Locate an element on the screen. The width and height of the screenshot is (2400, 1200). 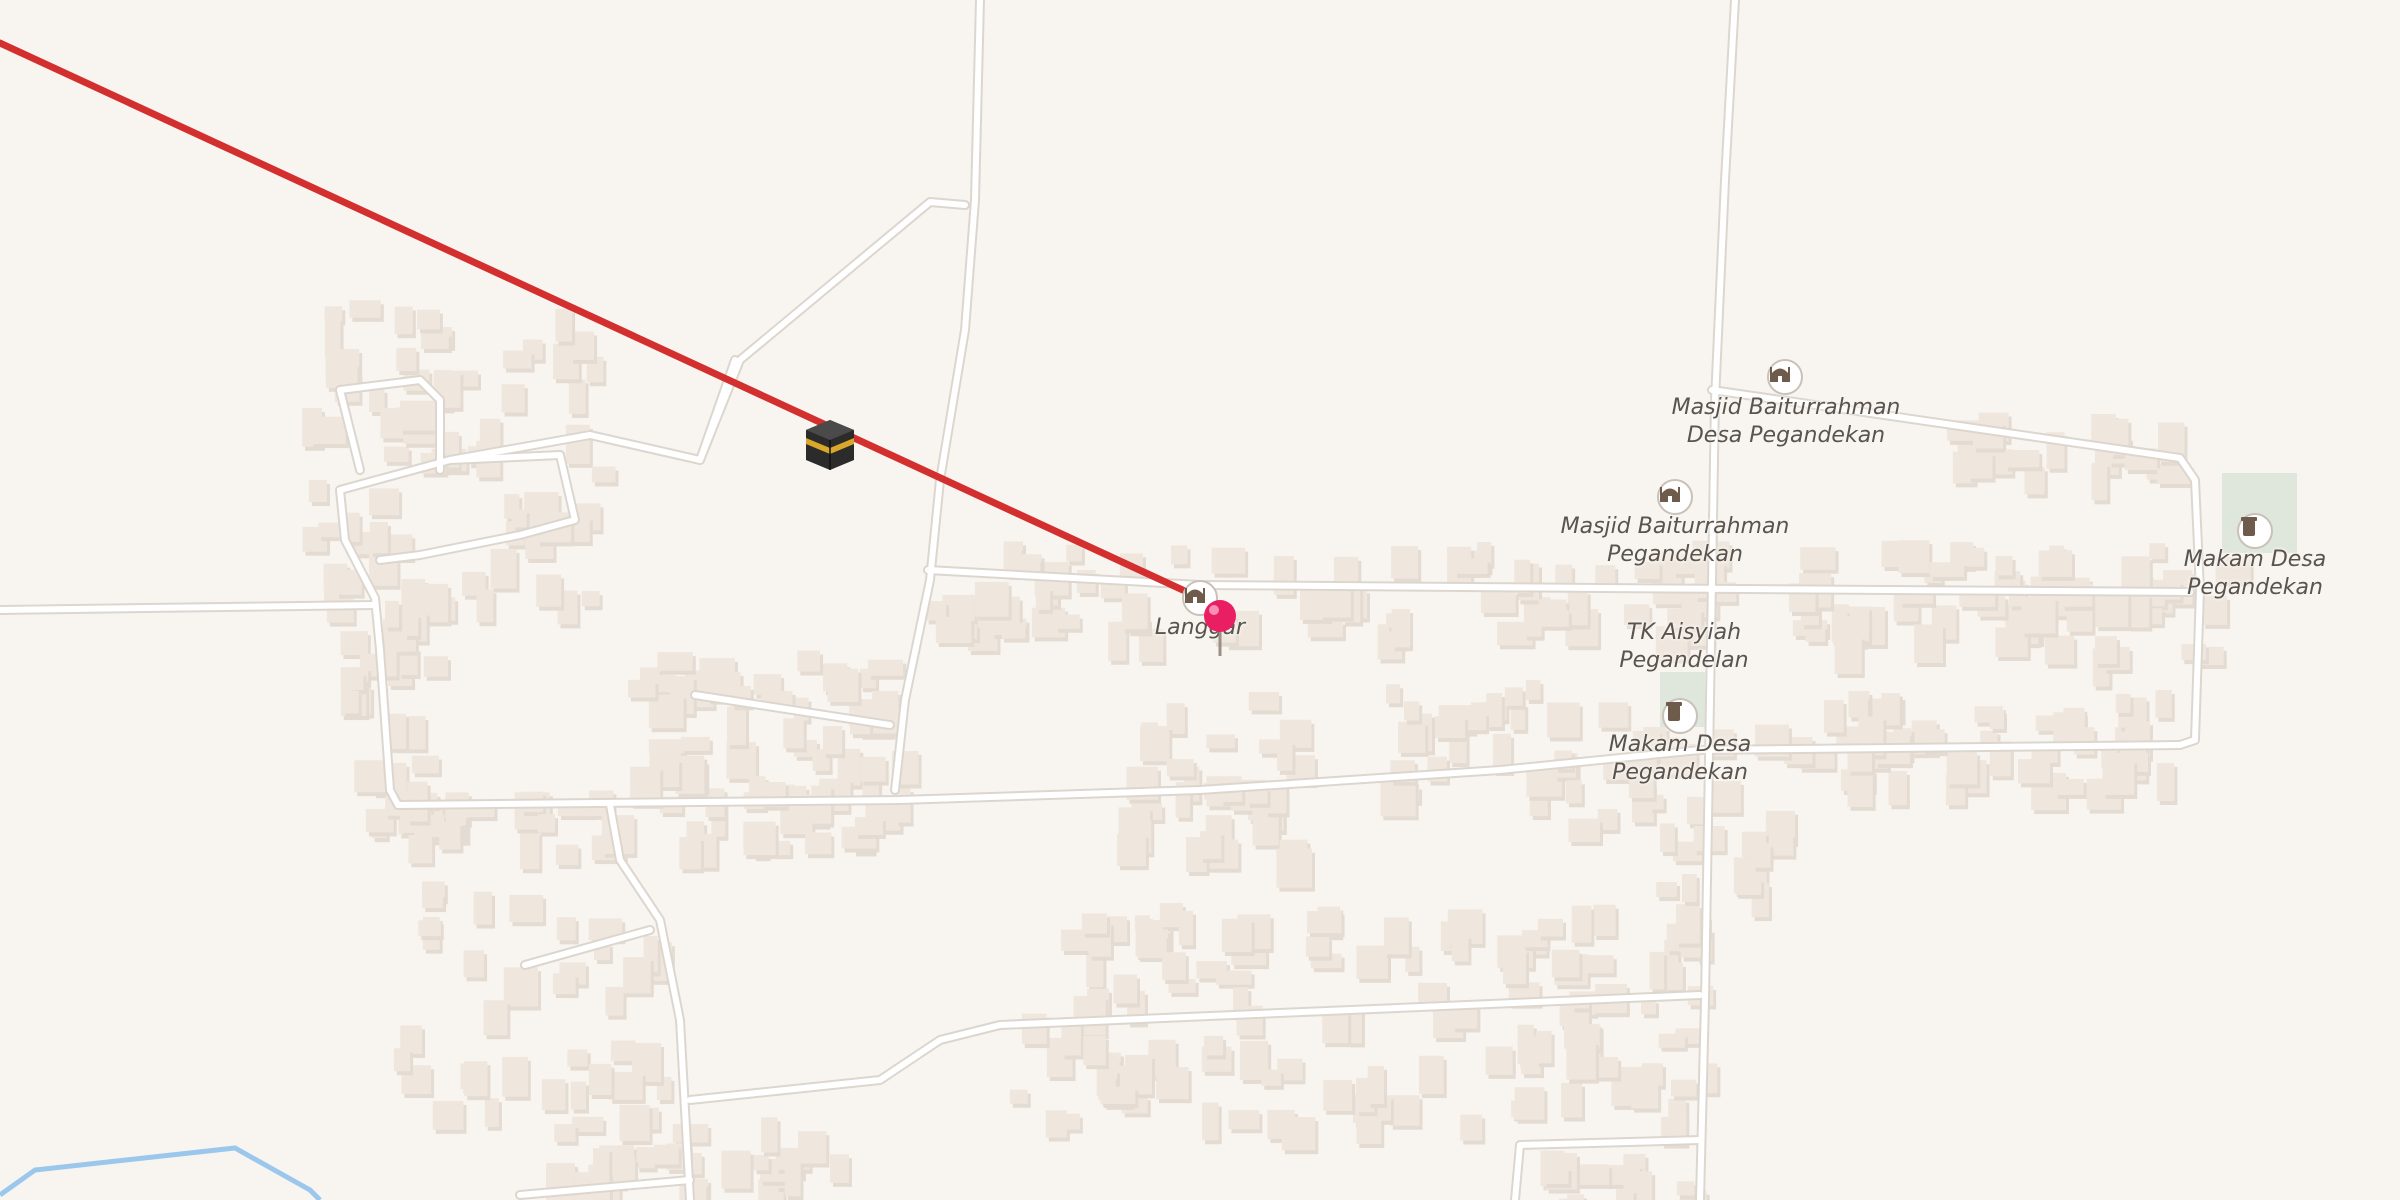
poi-label-line: Pegandekan is located at coordinates (1680, 772).